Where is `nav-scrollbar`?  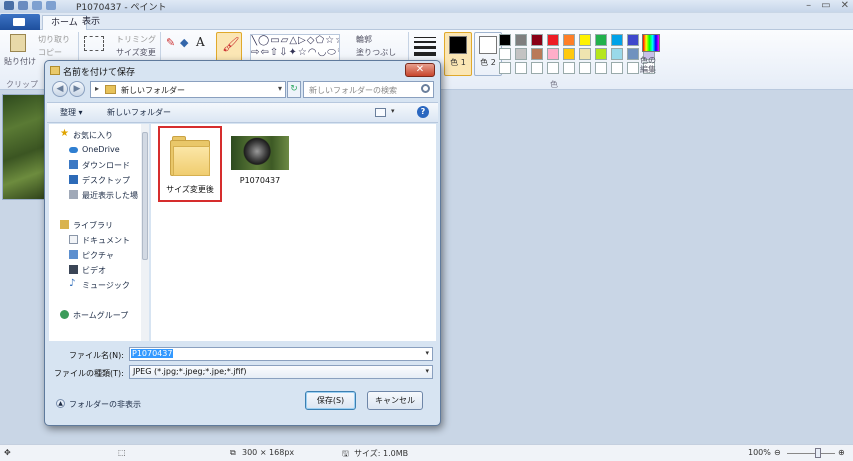
nav-scrollbar is located at coordinates (145, 232).